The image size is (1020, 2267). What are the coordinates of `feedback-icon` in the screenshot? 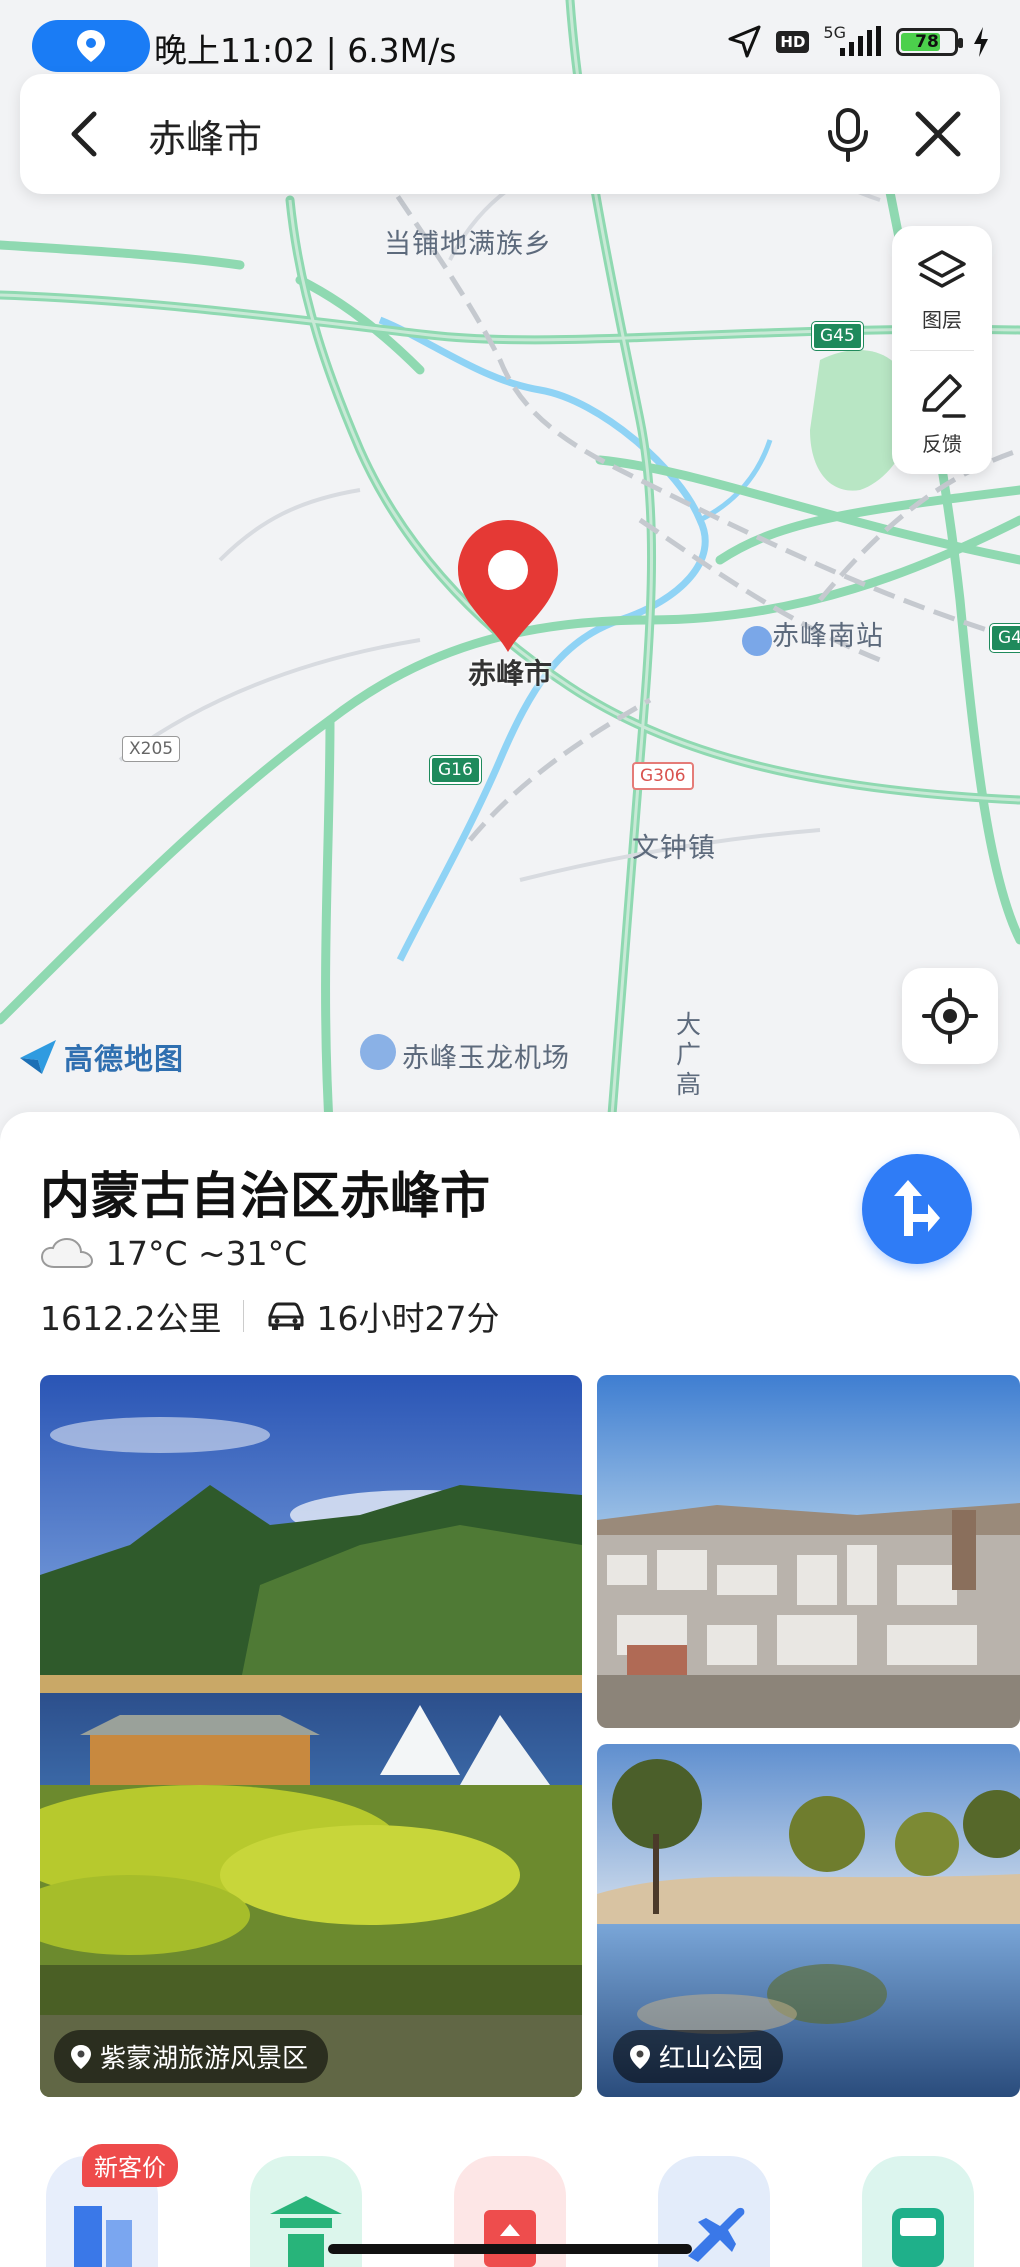 It's located at (944, 396).